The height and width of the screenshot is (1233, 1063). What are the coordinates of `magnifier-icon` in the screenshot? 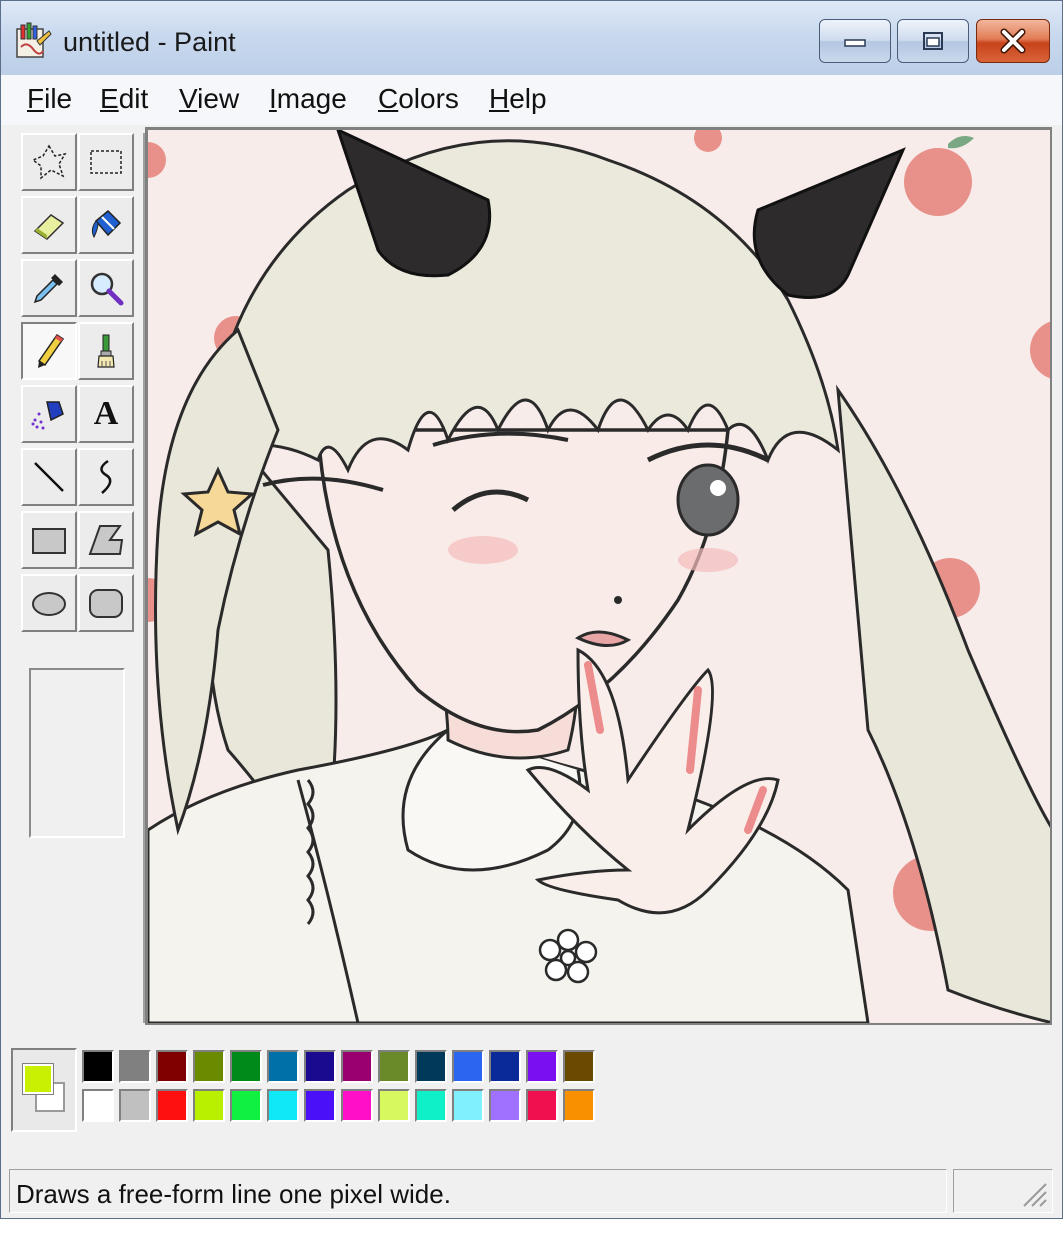 It's located at (107, 289).